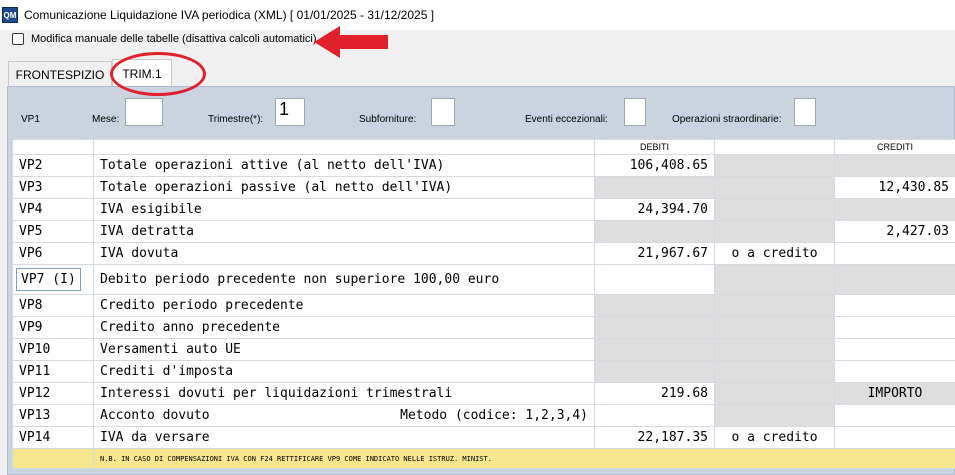  What do you see at coordinates (443, 112) in the screenshot?
I see `subforniture-input` at bounding box center [443, 112].